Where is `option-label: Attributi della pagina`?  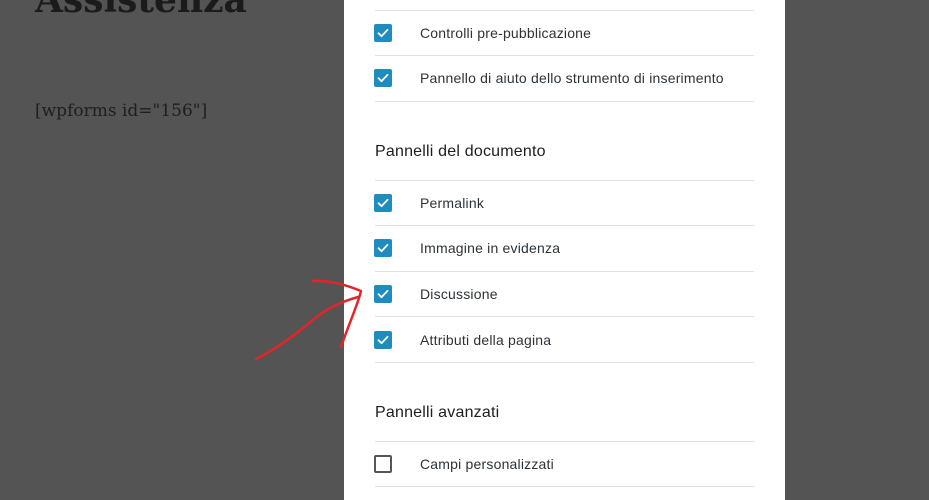
option-label: Attributi della pagina is located at coordinates (486, 340).